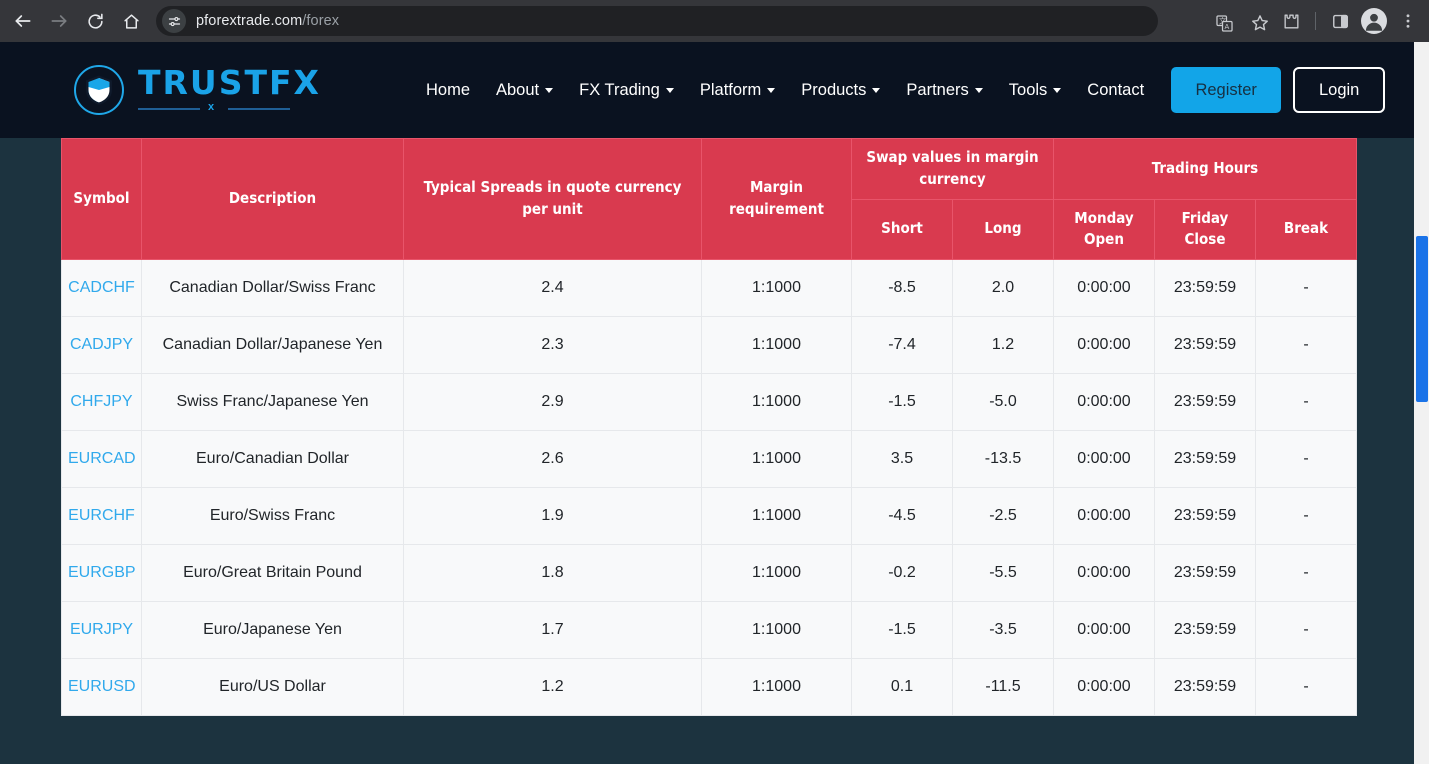 The image size is (1429, 764). Describe the element at coordinates (102, 572) in the screenshot. I see `symbol-link: EURGBP` at that location.